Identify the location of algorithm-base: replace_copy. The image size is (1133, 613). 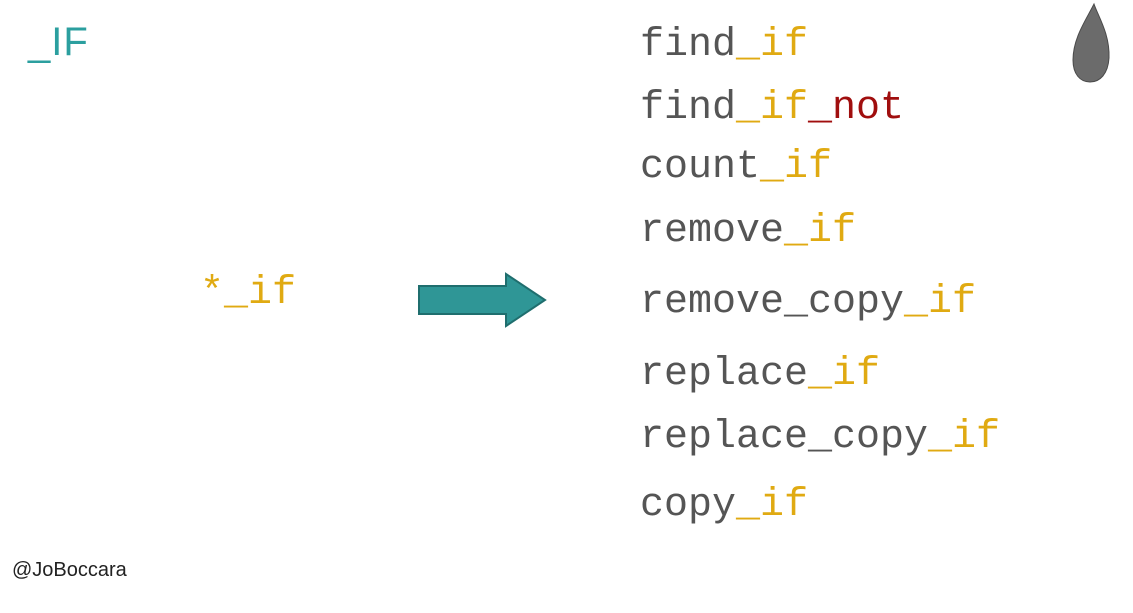
(784, 437).